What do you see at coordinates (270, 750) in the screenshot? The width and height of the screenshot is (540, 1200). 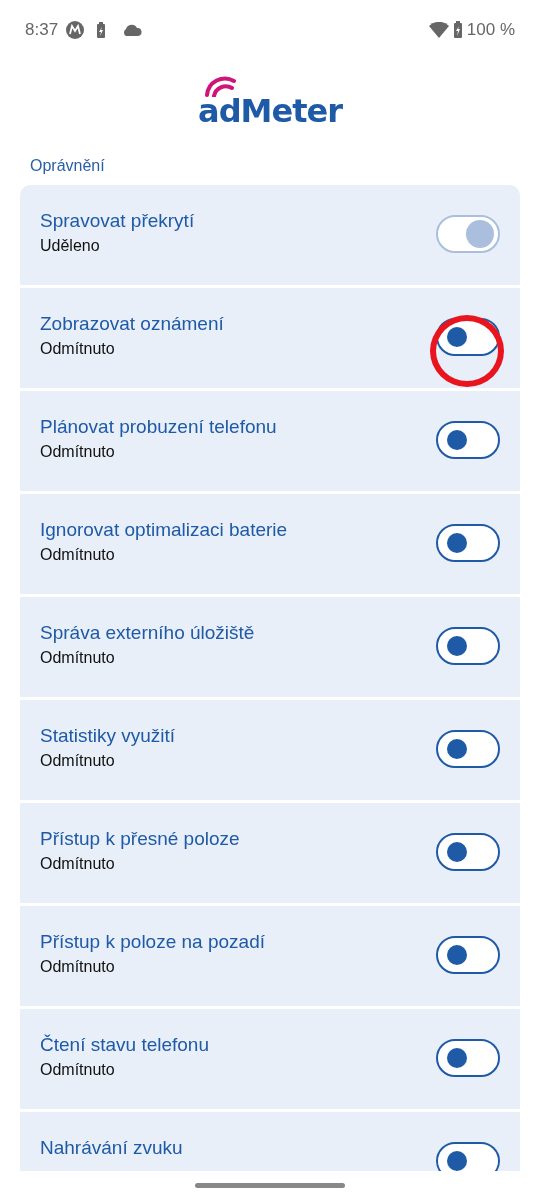 I see `permission-row: Statistiky využití Odmítnuto` at bounding box center [270, 750].